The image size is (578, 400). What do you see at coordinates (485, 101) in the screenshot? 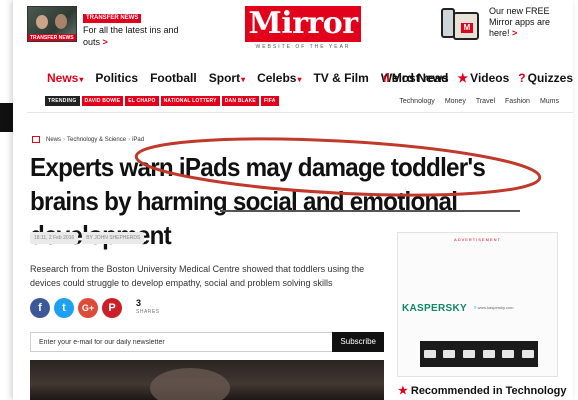
I see `subnav-item-travel: Travel` at bounding box center [485, 101].